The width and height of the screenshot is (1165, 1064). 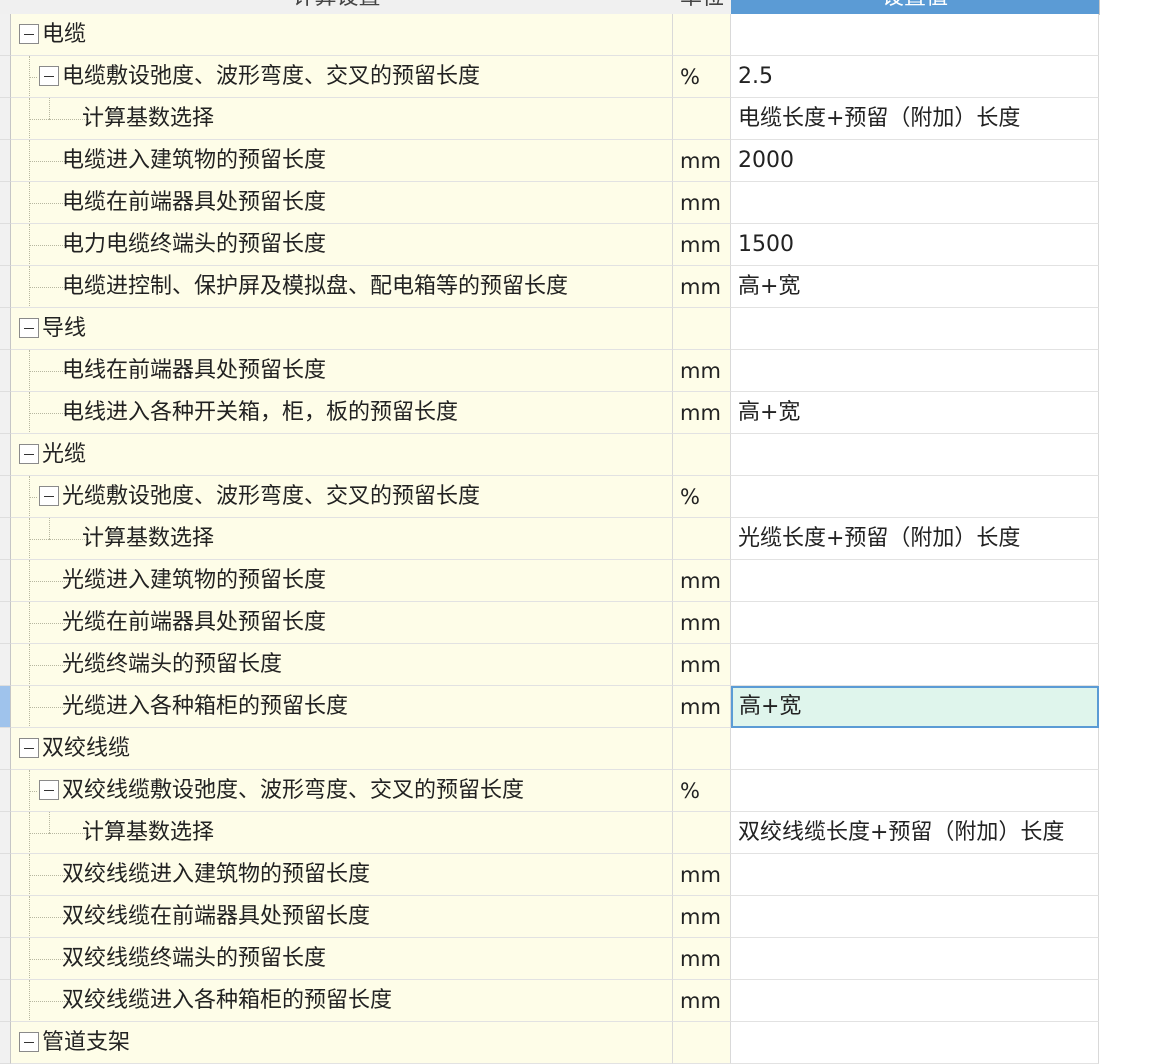 I want to click on value-cell-selected: 高+宽, so click(x=915, y=707).